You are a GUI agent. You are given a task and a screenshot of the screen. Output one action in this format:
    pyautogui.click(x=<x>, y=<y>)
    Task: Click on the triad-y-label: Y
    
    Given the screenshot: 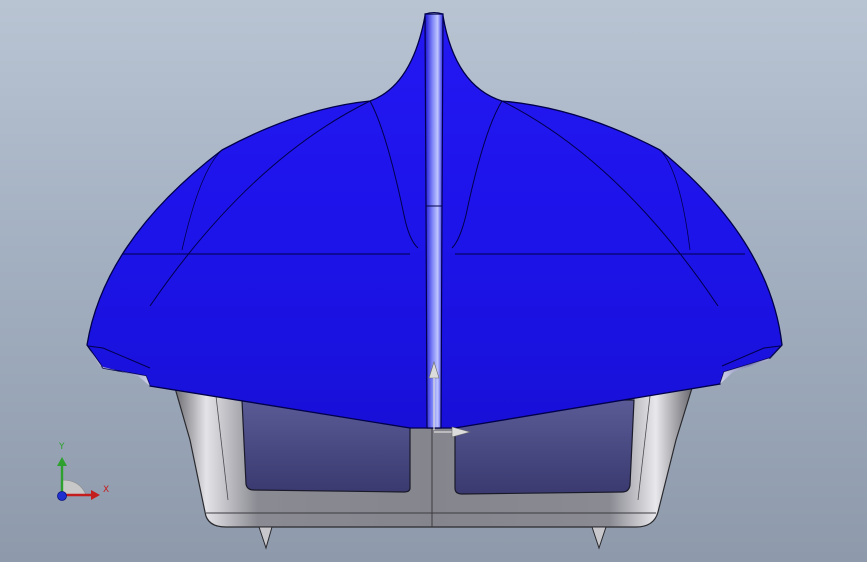 What is the action you would take?
    pyautogui.click(x=62, y=447)
    